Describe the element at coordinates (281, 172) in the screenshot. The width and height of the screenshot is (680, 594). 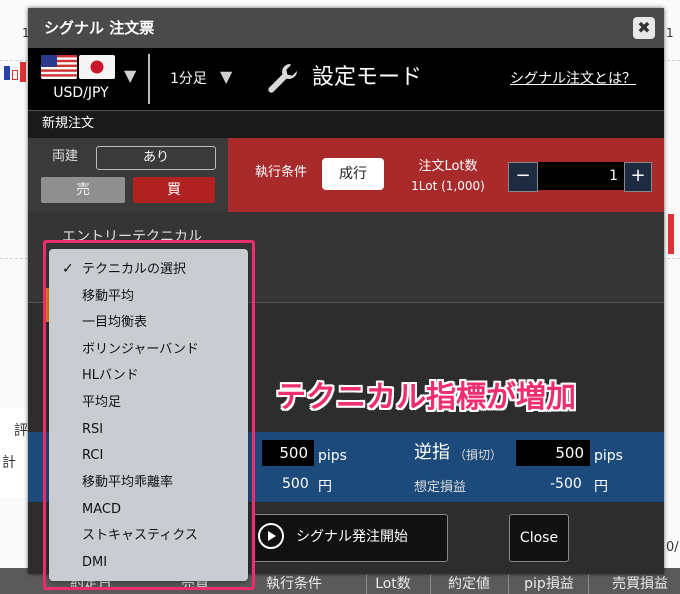
I see `exec-condition-label: 執行条件` at that location.